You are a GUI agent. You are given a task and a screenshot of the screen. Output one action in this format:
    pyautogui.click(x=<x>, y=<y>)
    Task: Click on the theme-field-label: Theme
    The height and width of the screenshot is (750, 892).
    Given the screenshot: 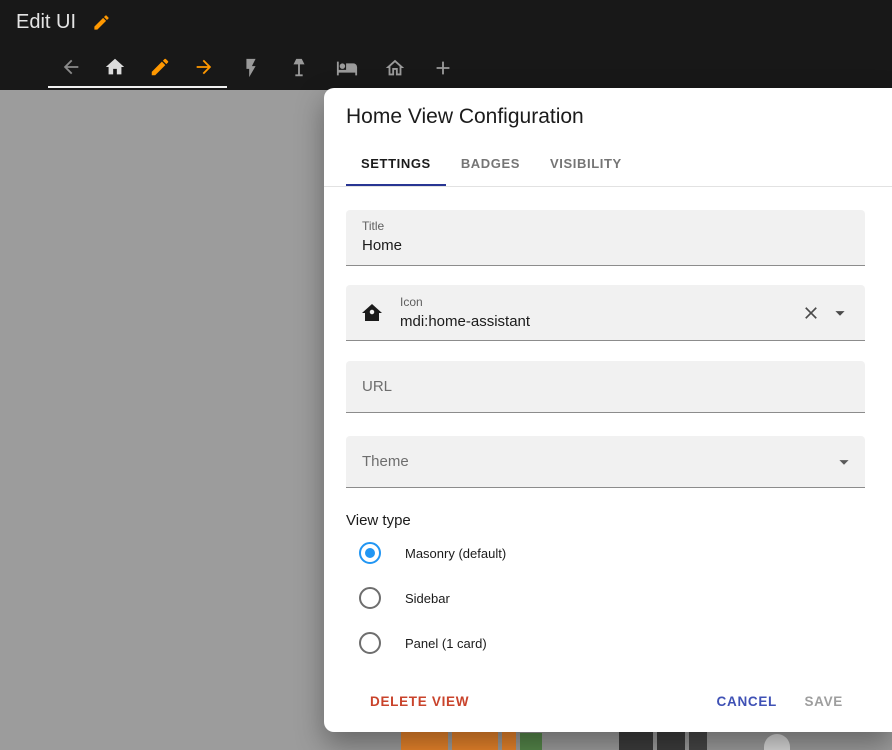 What is the action you would take?
    pyautogui.click(x=385, y=461)
    